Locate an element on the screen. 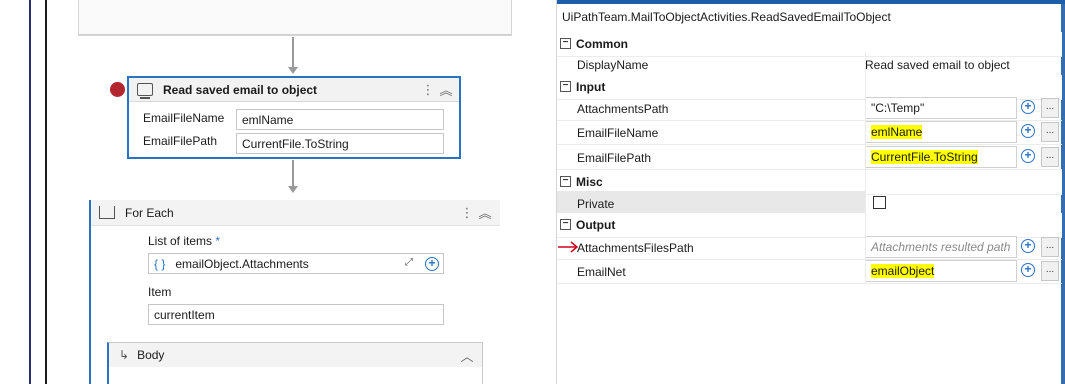 This screenshot has height=384, width=1065. category-label: Misc is located at coordinates (589, 182).